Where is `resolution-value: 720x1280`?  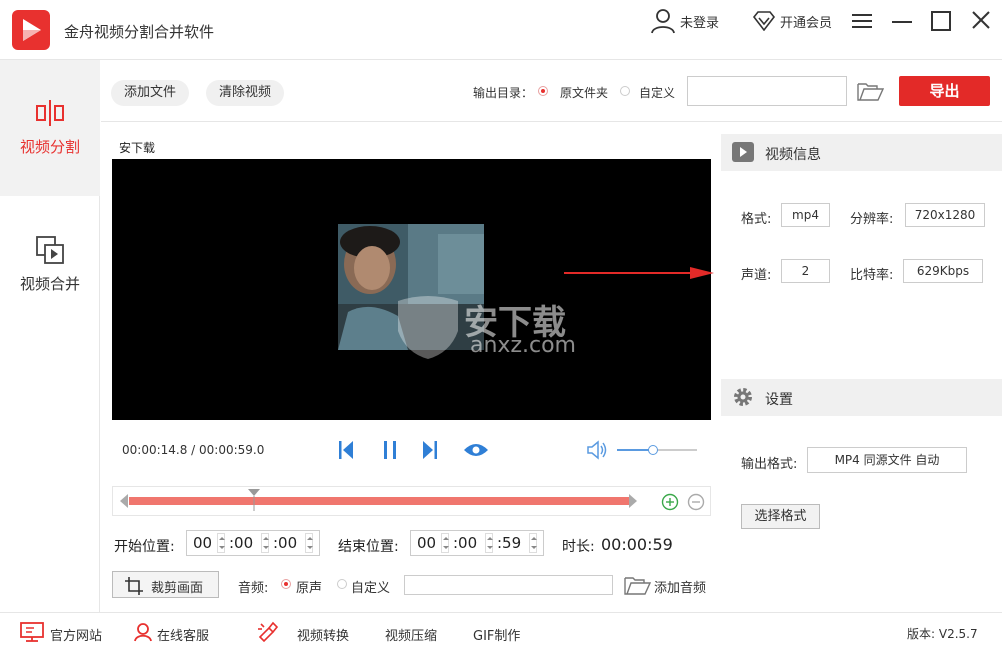
resolution-value: 720x1280 is located at coordinates (945, 215).